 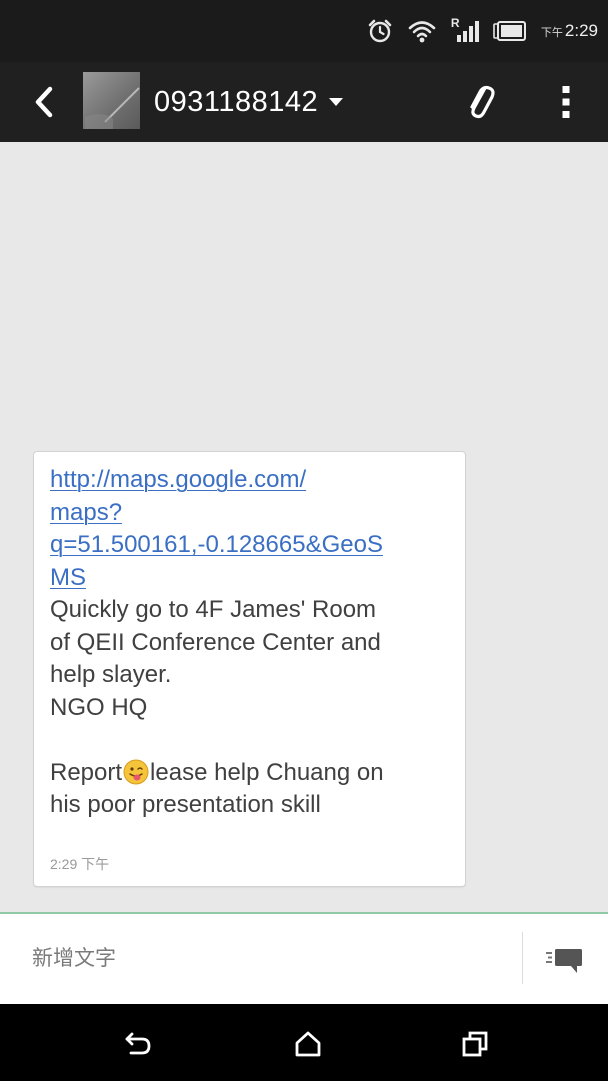 What do you see at coordinates (267, 772) in the screenshot?
I see `report-suffix: lease help Chuang on` at bounding box center [267, 772].